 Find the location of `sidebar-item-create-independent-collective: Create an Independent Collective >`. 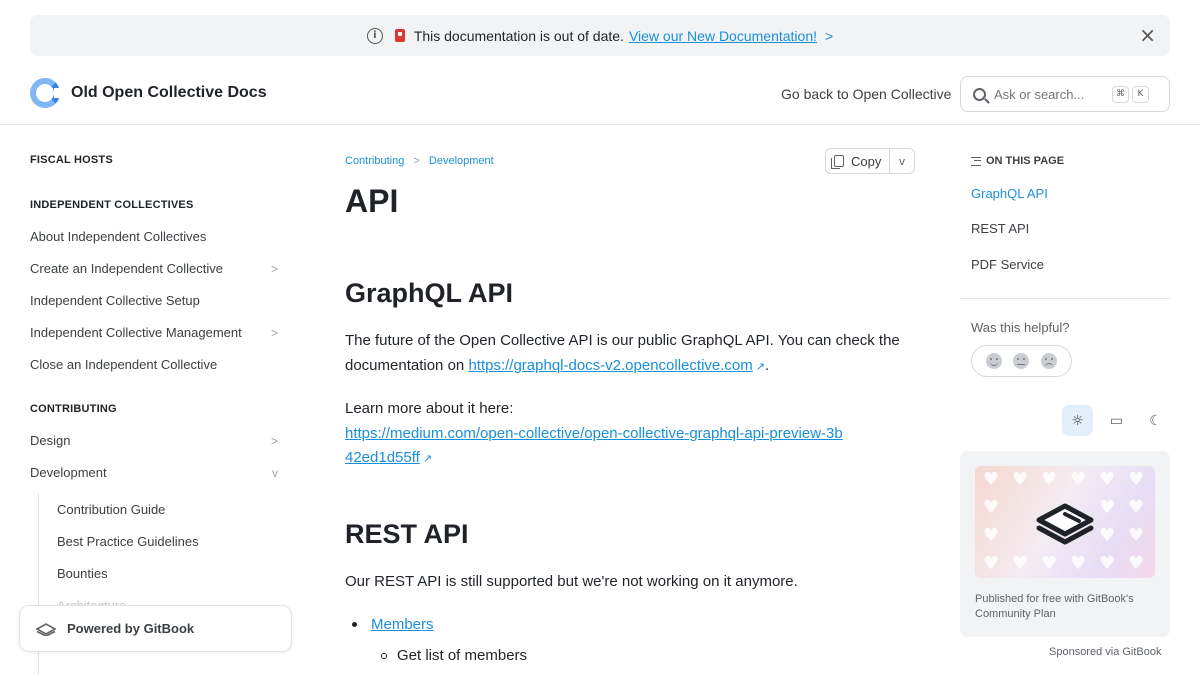

sidebar-item-create-independent-collective: Create an Independent Collective > is located at coordinates (156, 268).